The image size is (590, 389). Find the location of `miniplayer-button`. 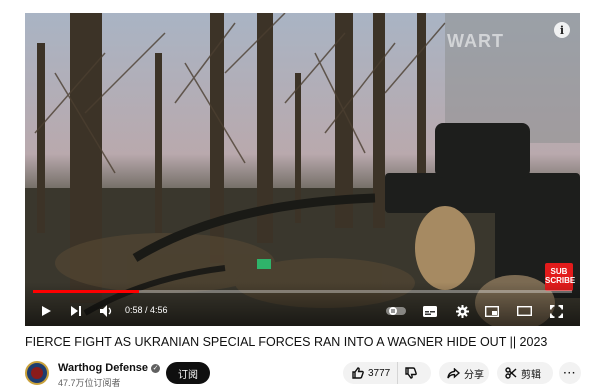

miniplayer-button is located at coordinates (492, 311).